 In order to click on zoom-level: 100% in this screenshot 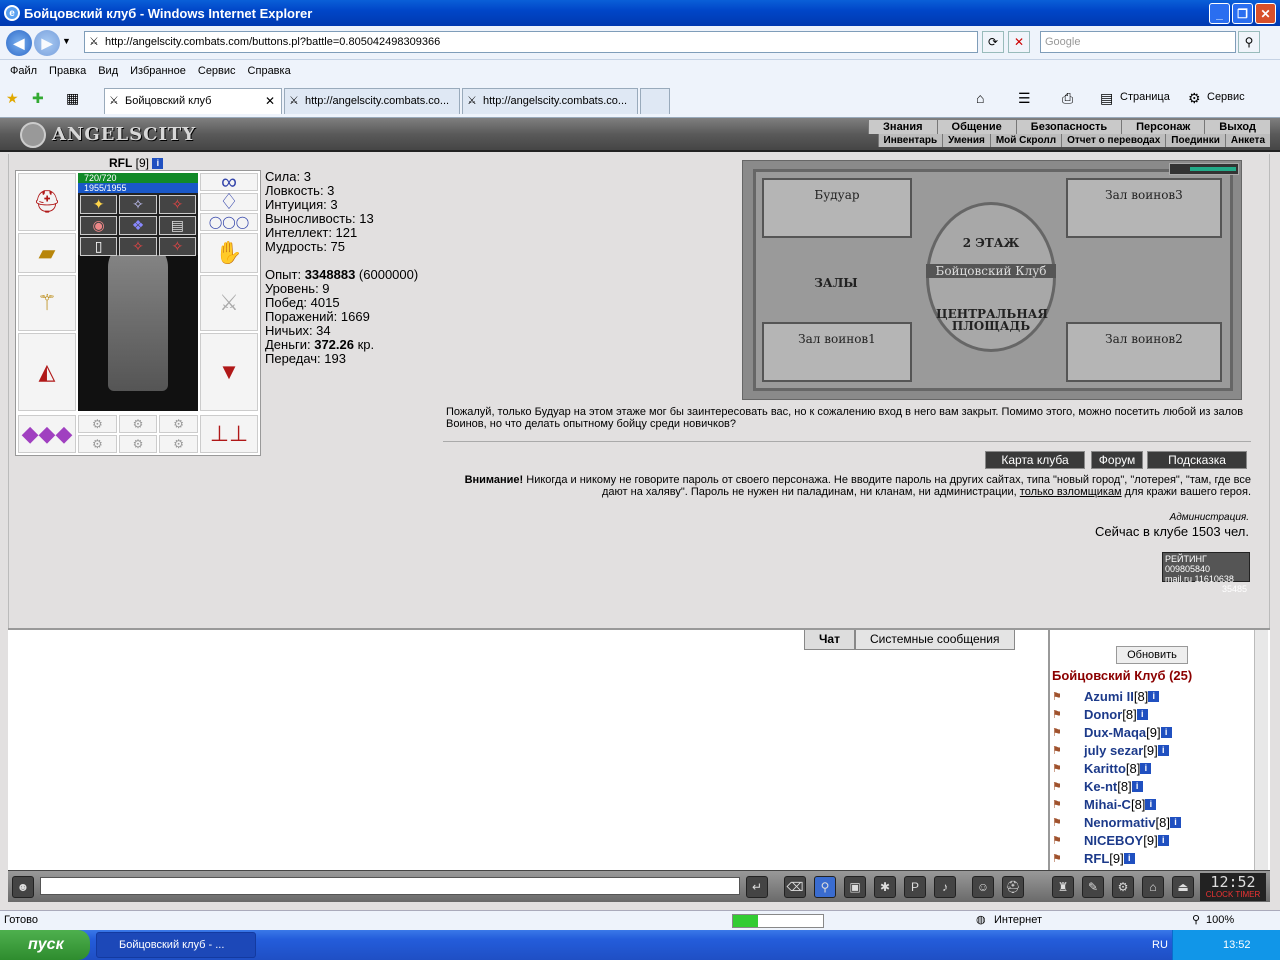, I will do `click(1220, 920)`.